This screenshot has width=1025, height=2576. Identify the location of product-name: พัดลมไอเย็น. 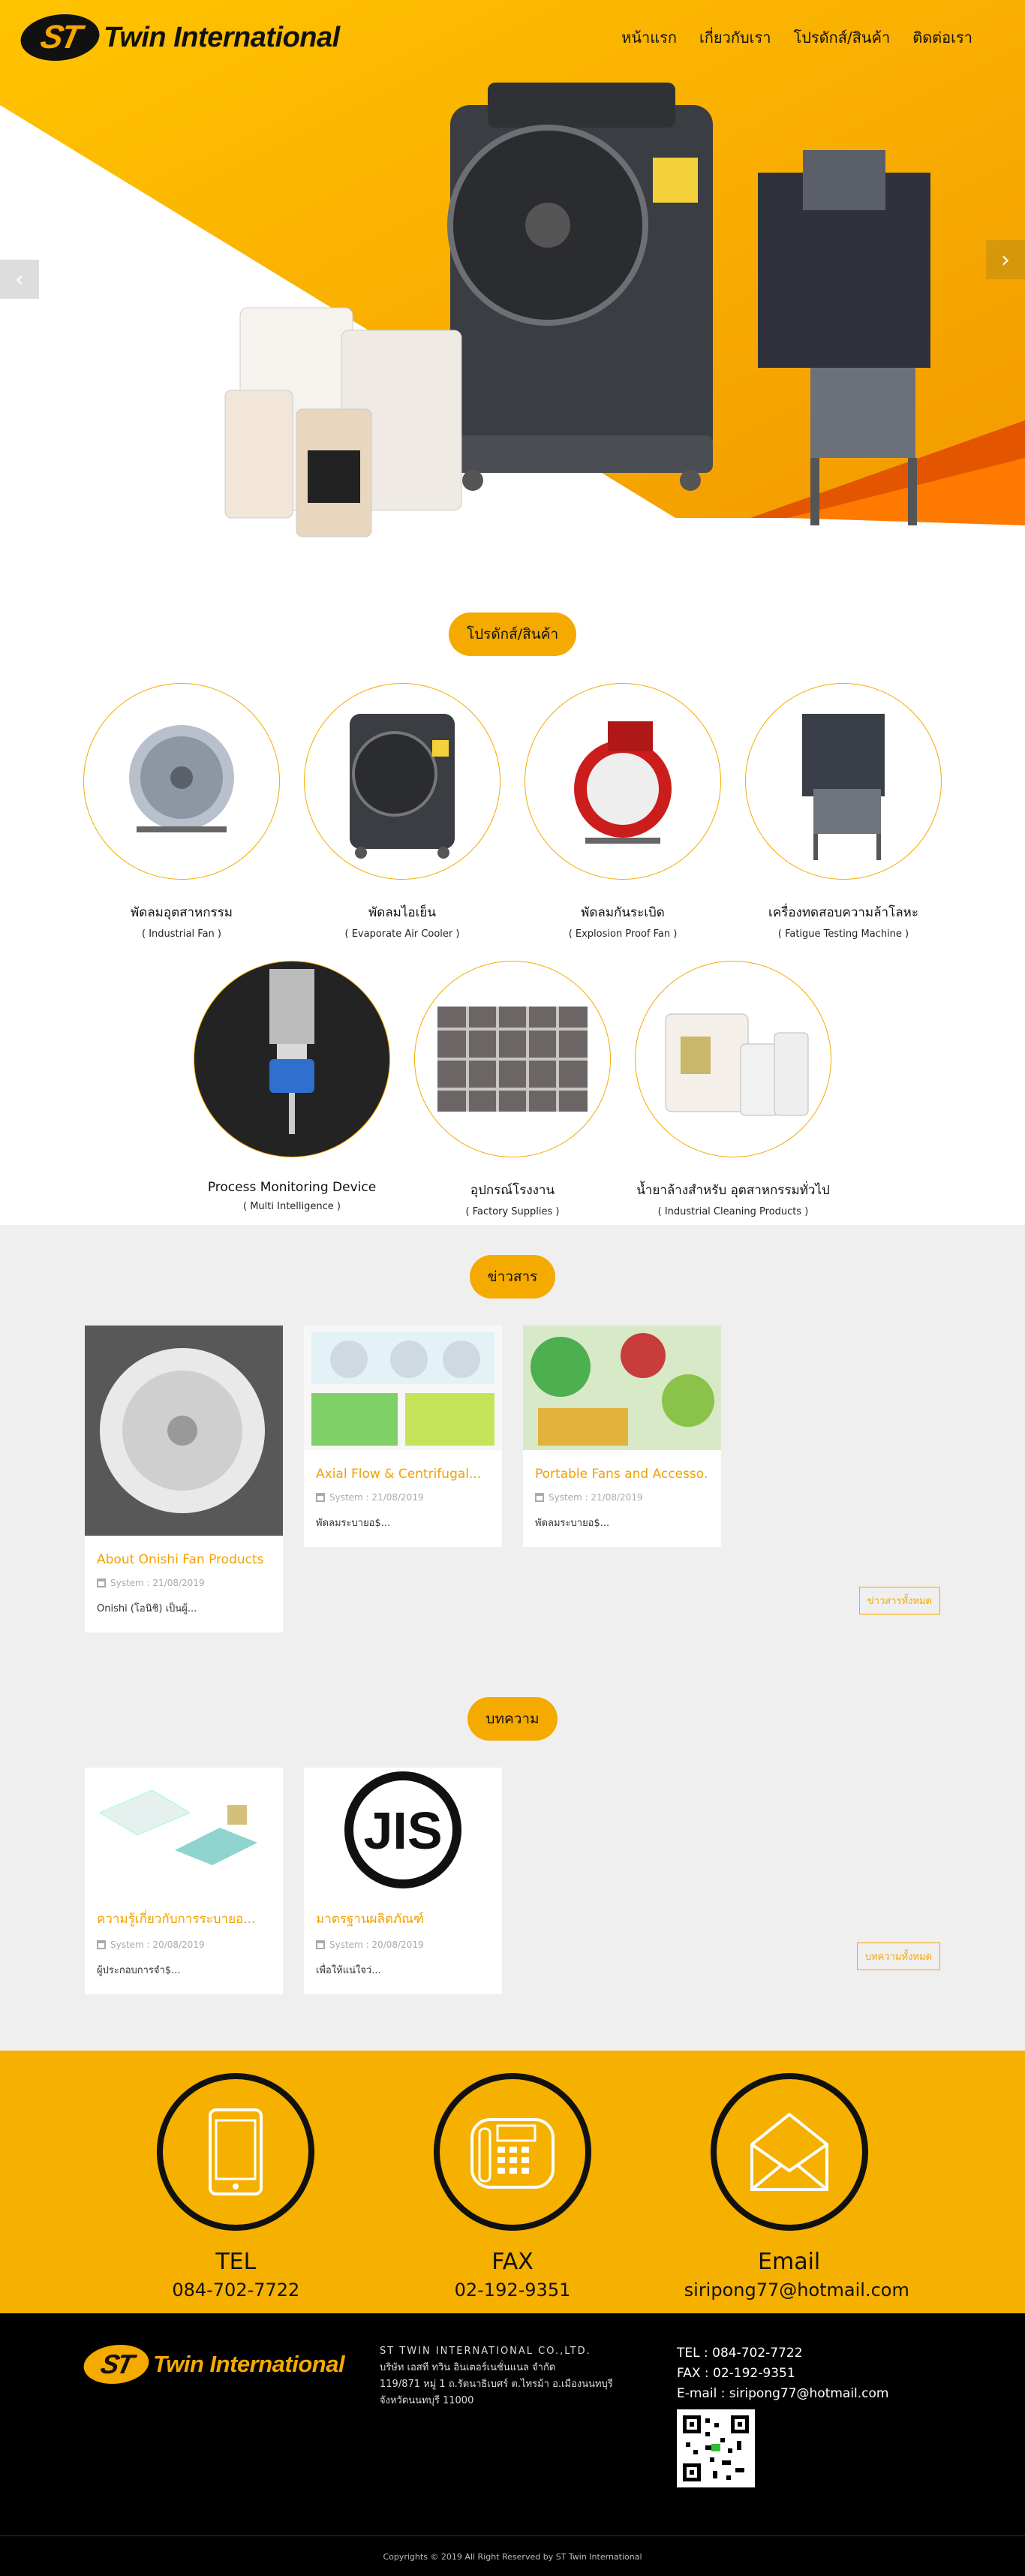
(402, 913).